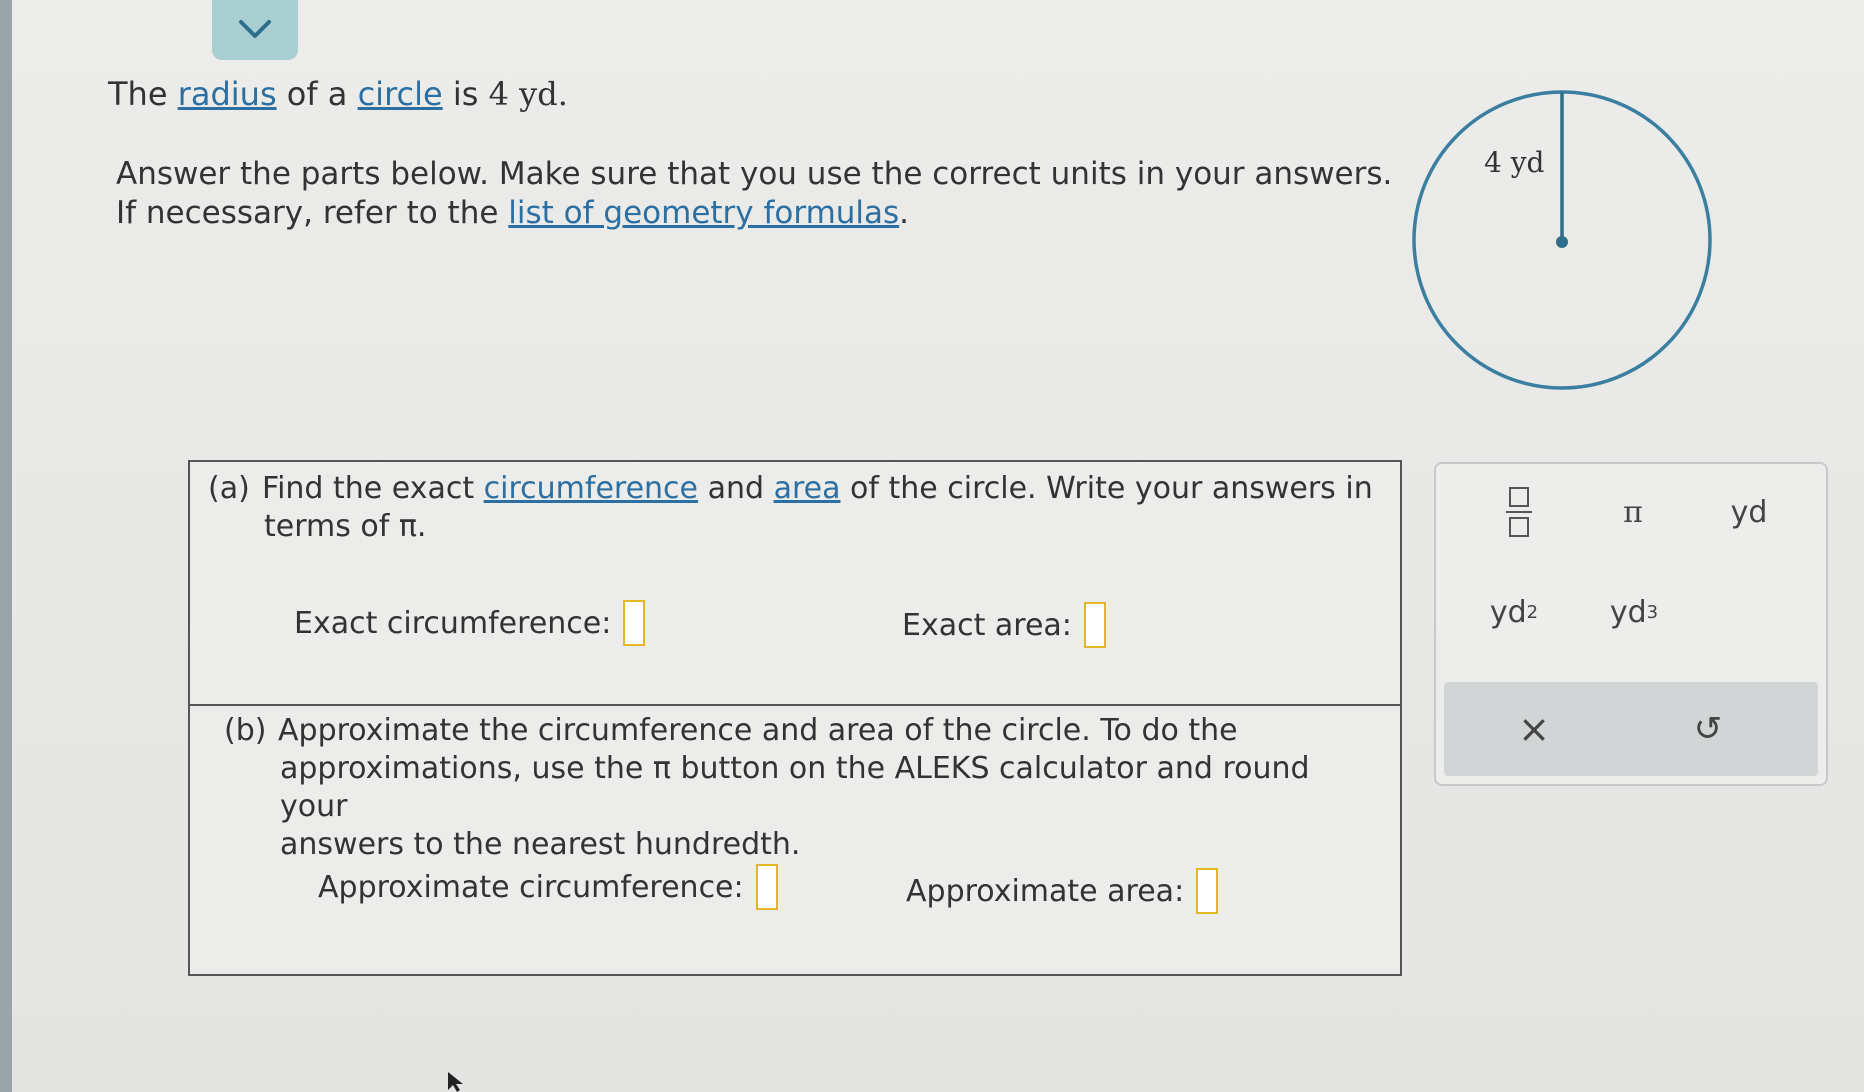 The height and width of the screenshot is (1092, 1864). I want to click on circle-figure: 4 yd, so click(1562, 240).